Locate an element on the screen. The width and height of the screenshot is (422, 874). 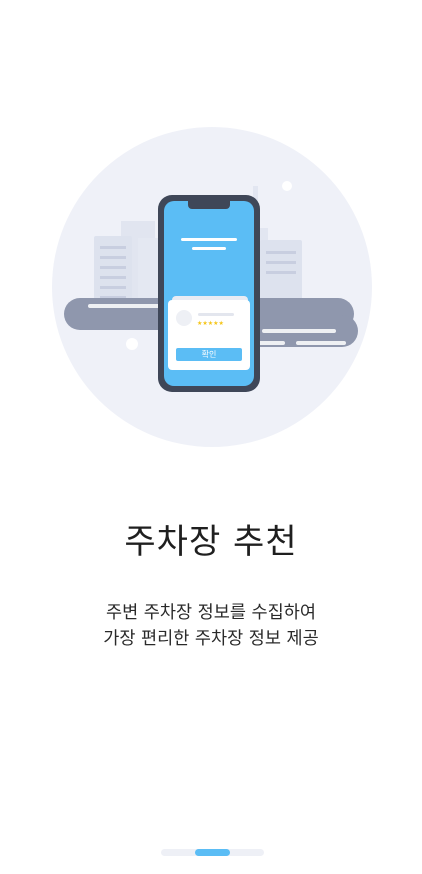
page-indicator is located at coordinates (212, 852).